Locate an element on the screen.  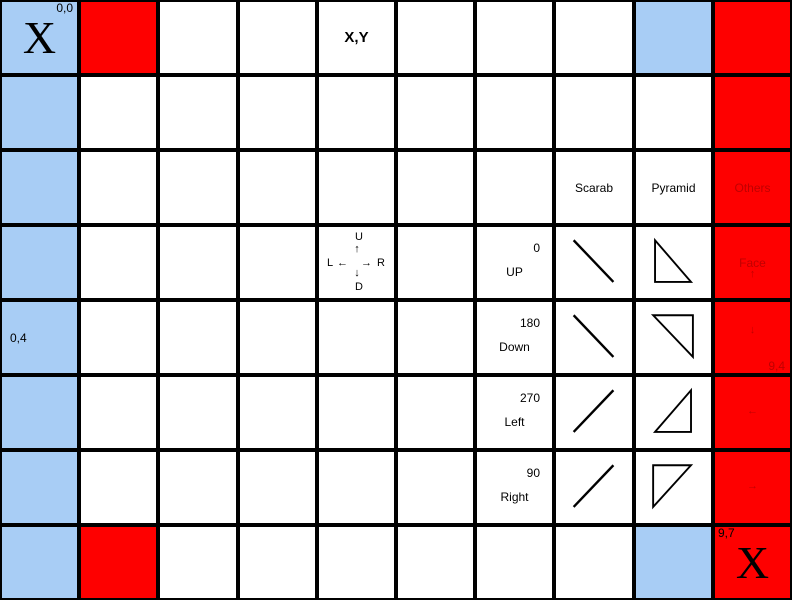
grid-cell-9-4: ↓ 9,4 is located at coordinates (752, 337).